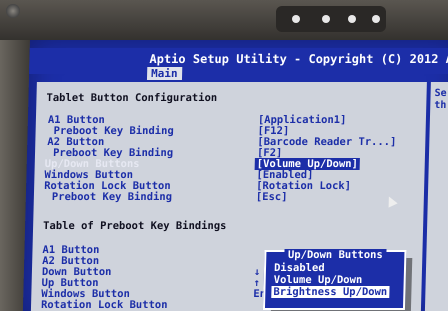  Describe the element at coordinates (299, 268) in the screenshot. I see `popup-option: Disabled` at that location.